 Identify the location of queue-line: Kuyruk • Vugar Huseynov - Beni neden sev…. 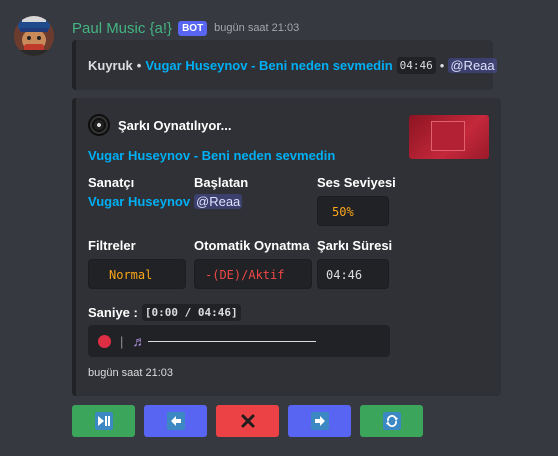
(292, 65).